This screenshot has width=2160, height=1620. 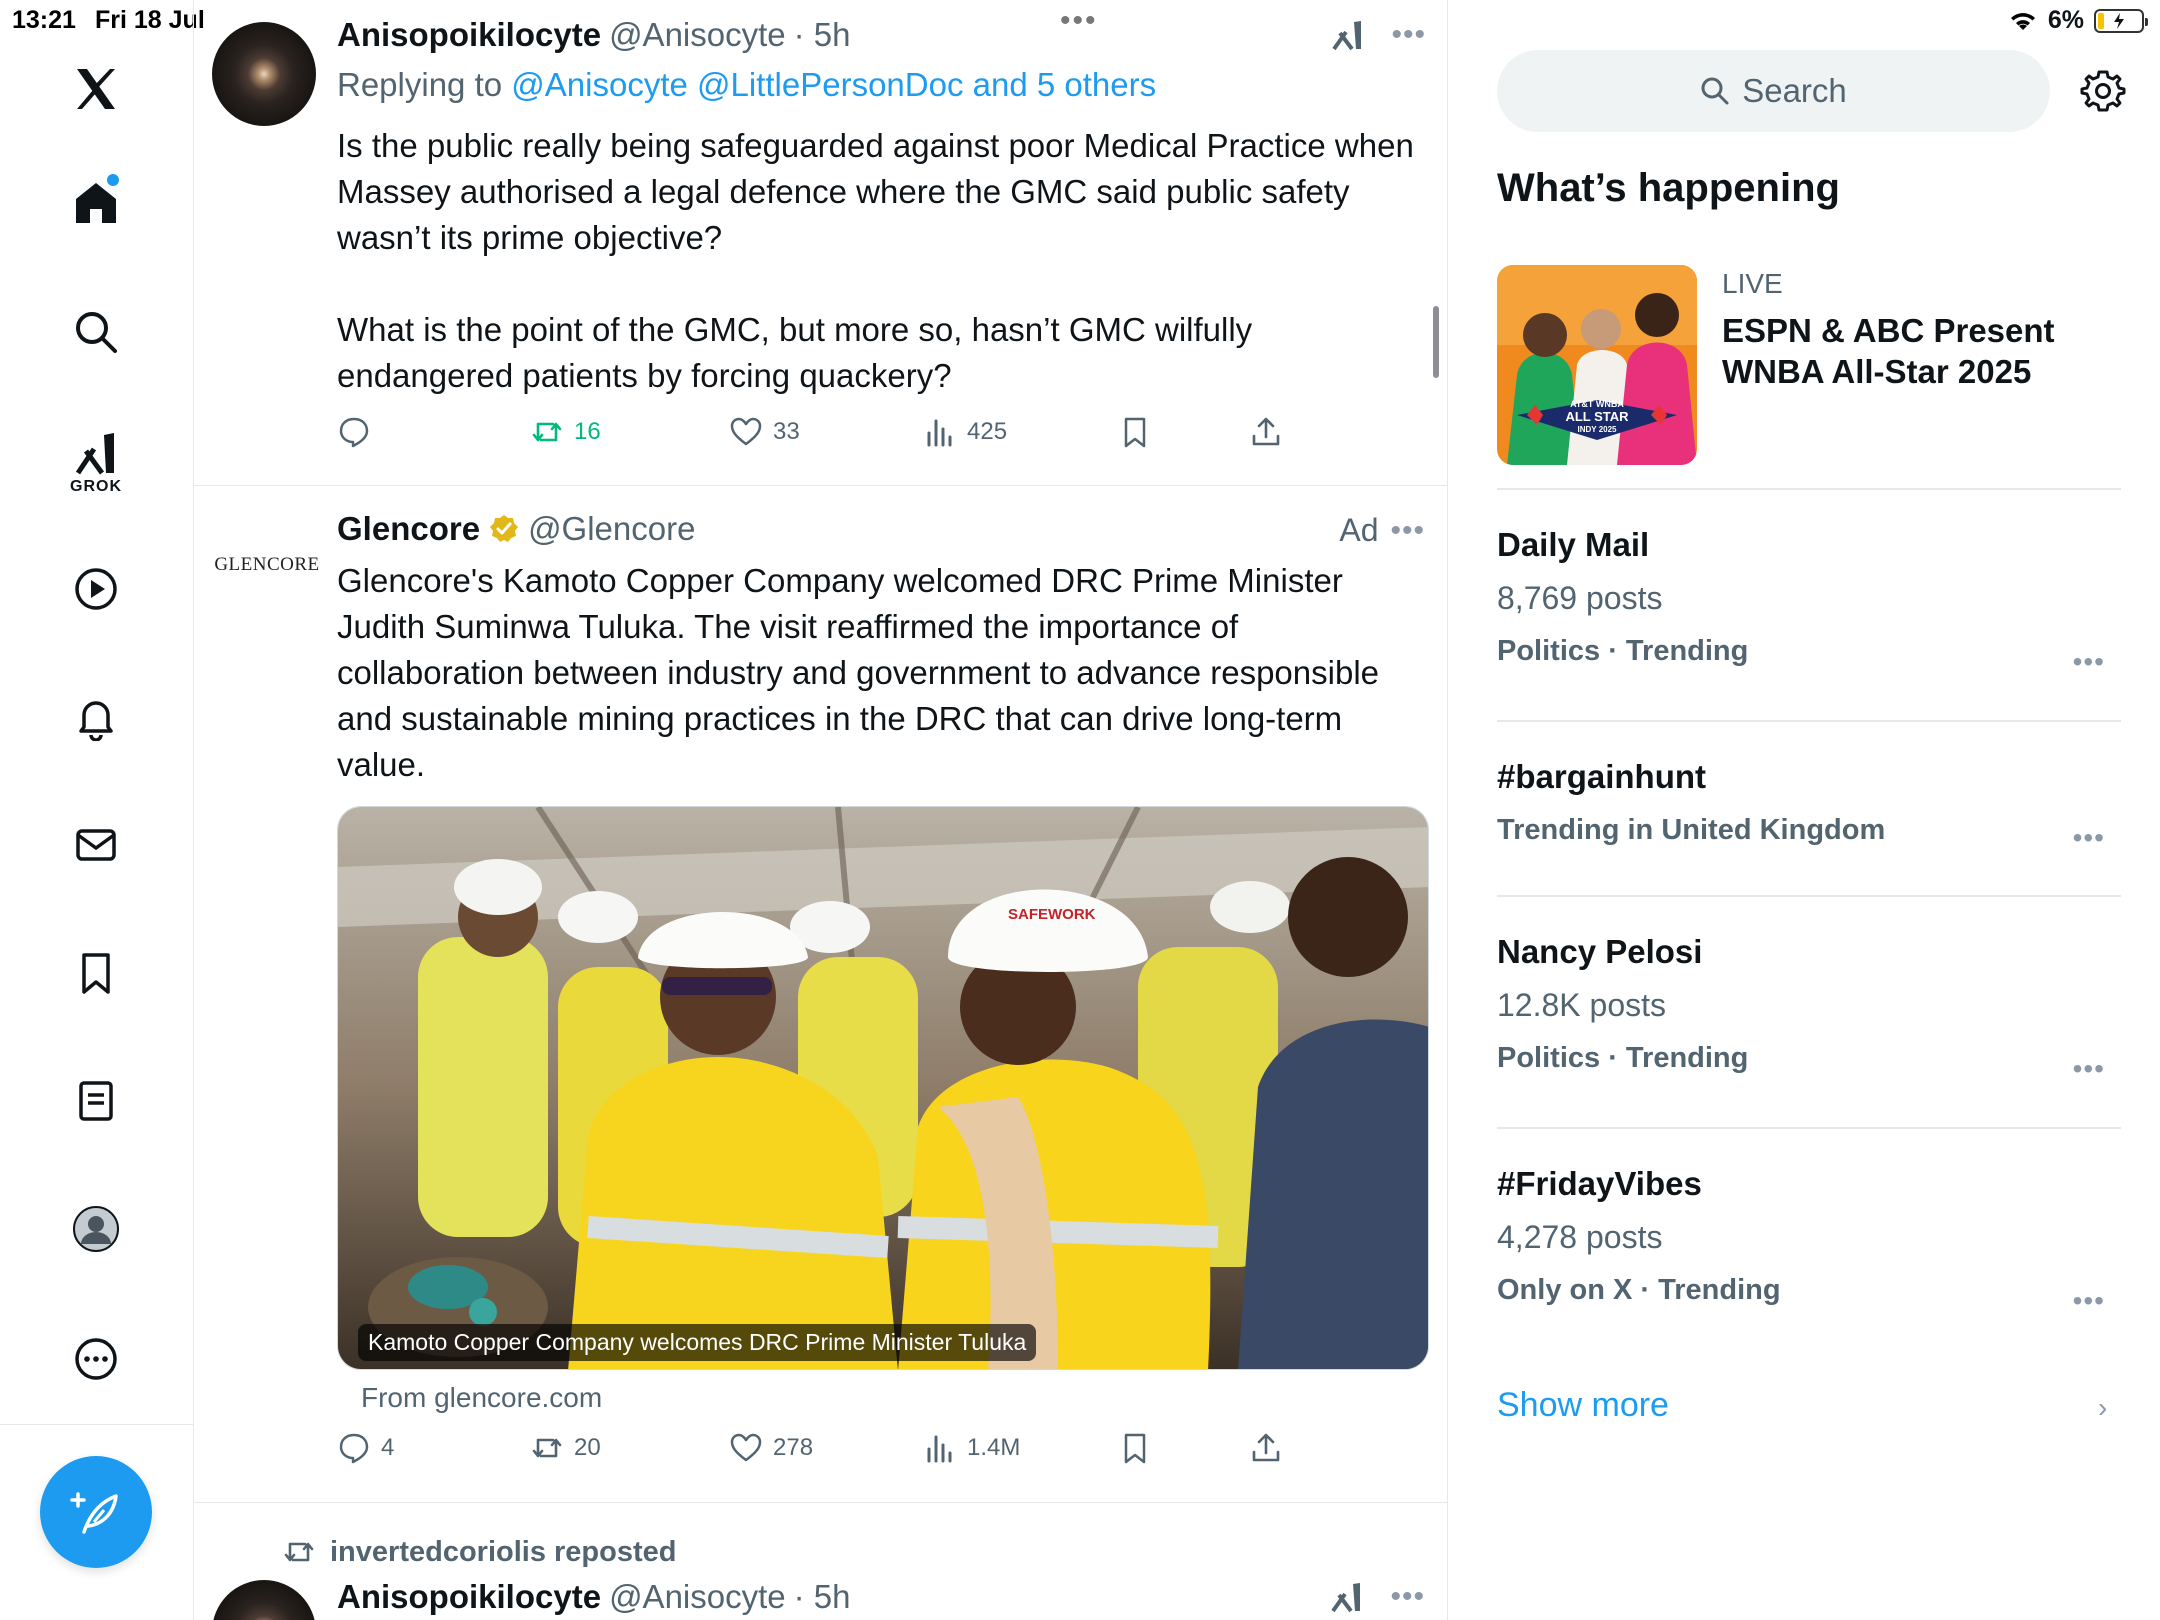 I want to click on trend-title: #bargainhunt, so click(x=1602, y=776).